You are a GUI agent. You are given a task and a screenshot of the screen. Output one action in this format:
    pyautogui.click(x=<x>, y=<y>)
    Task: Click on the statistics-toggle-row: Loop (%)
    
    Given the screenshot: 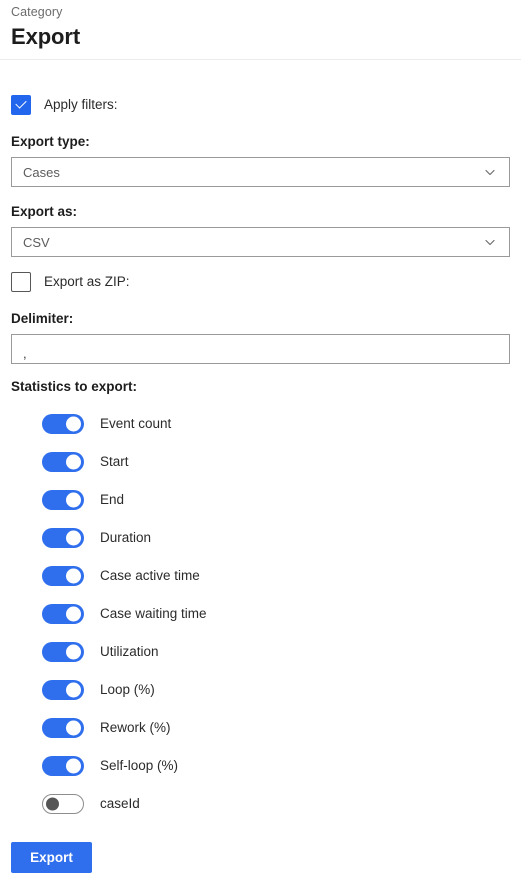 What is the action you would take?
    pyautogui.click(x=260, y=690)
    